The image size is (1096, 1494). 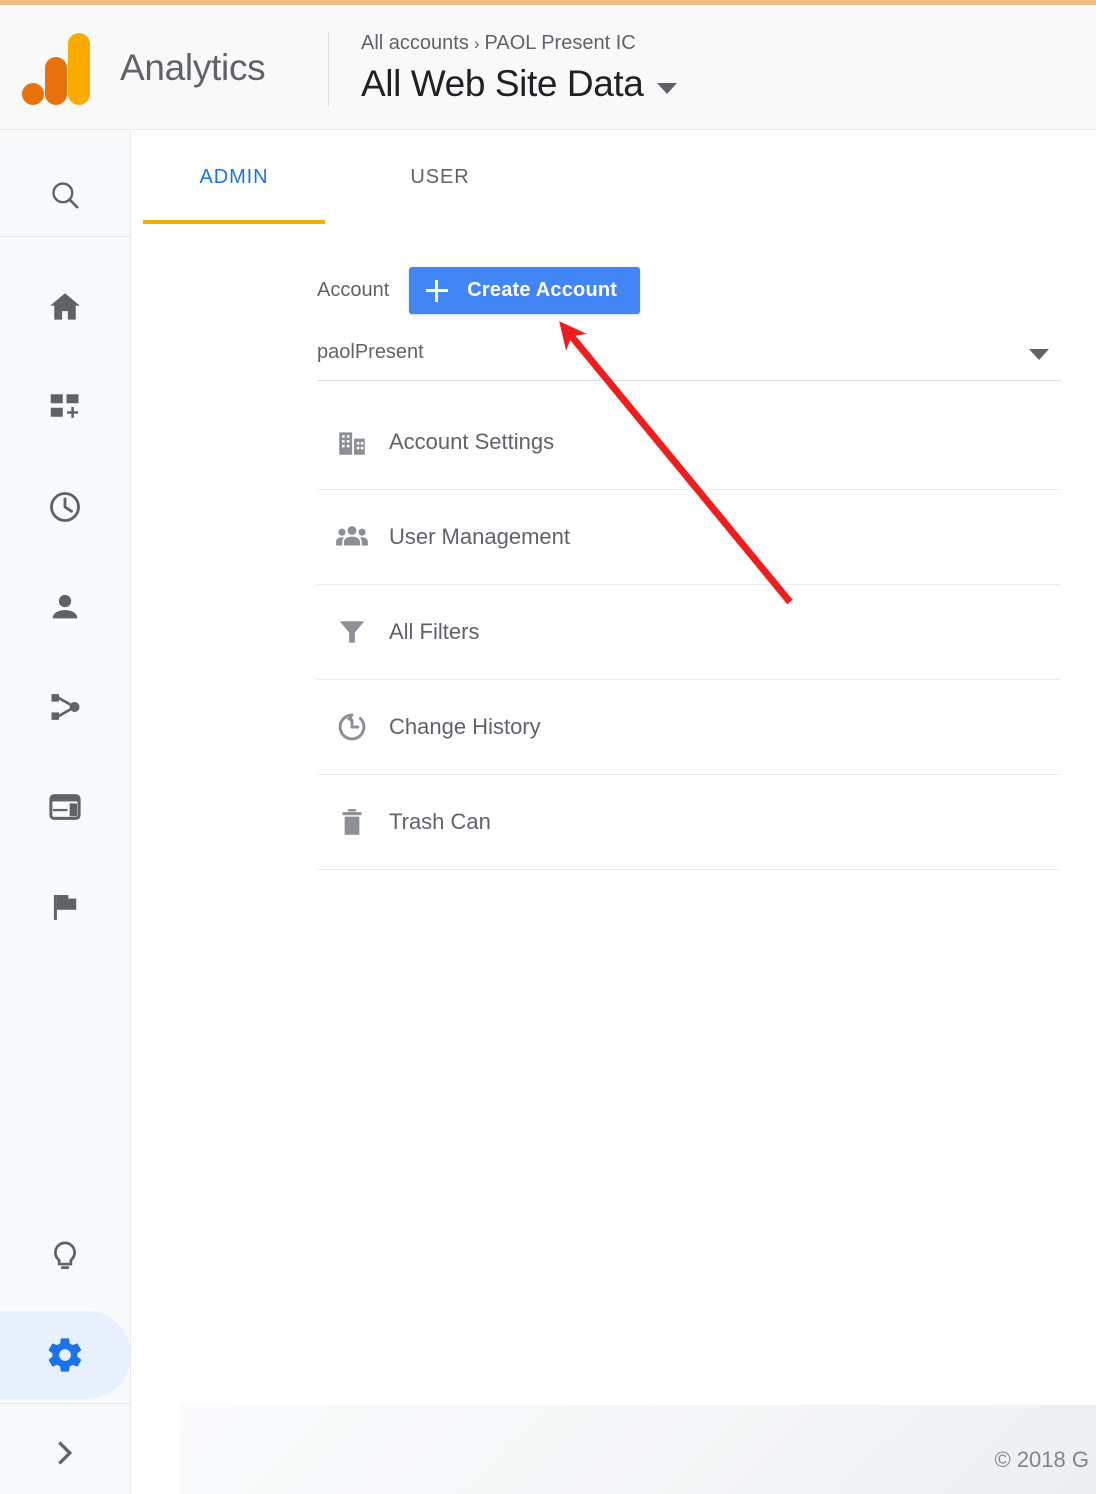 I want to click on rail-item-realtime, so click(x=65, y=507).